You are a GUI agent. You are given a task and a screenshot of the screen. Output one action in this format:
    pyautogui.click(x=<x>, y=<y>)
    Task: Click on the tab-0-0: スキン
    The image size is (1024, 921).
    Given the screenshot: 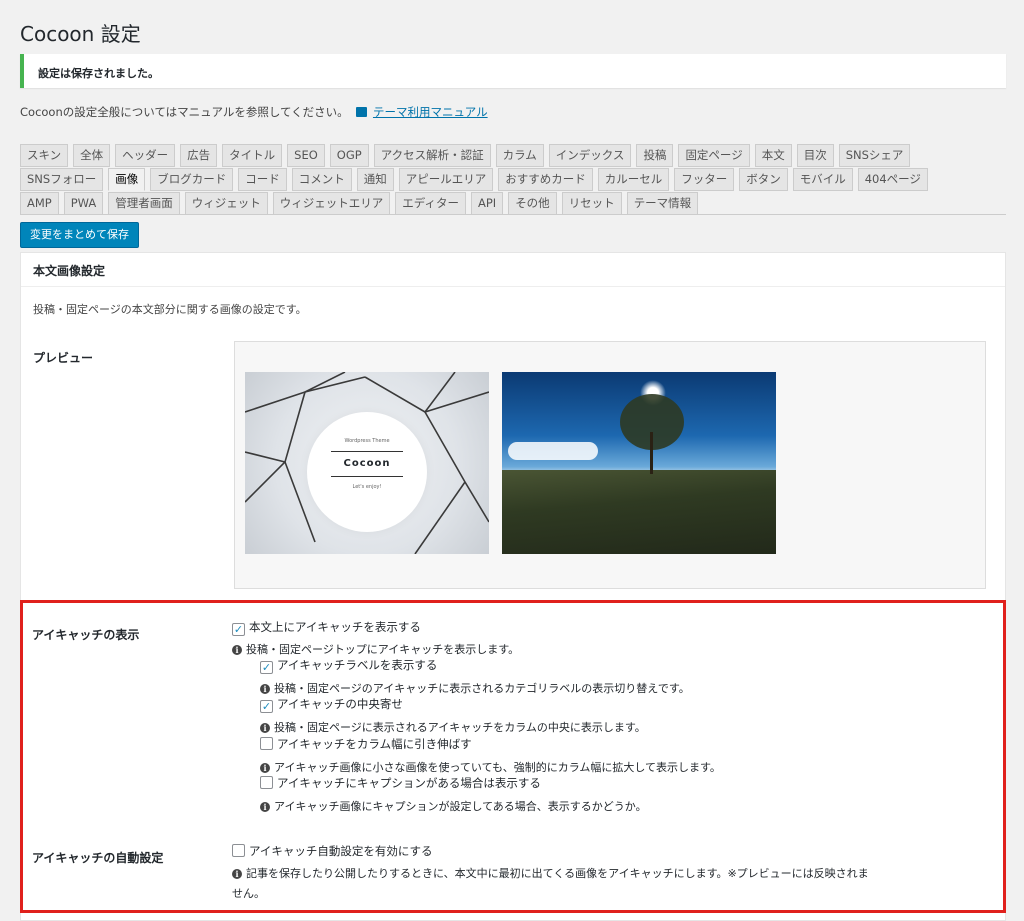 What is the action you would take?
    pyautogui.click(x=44, y=155)
    